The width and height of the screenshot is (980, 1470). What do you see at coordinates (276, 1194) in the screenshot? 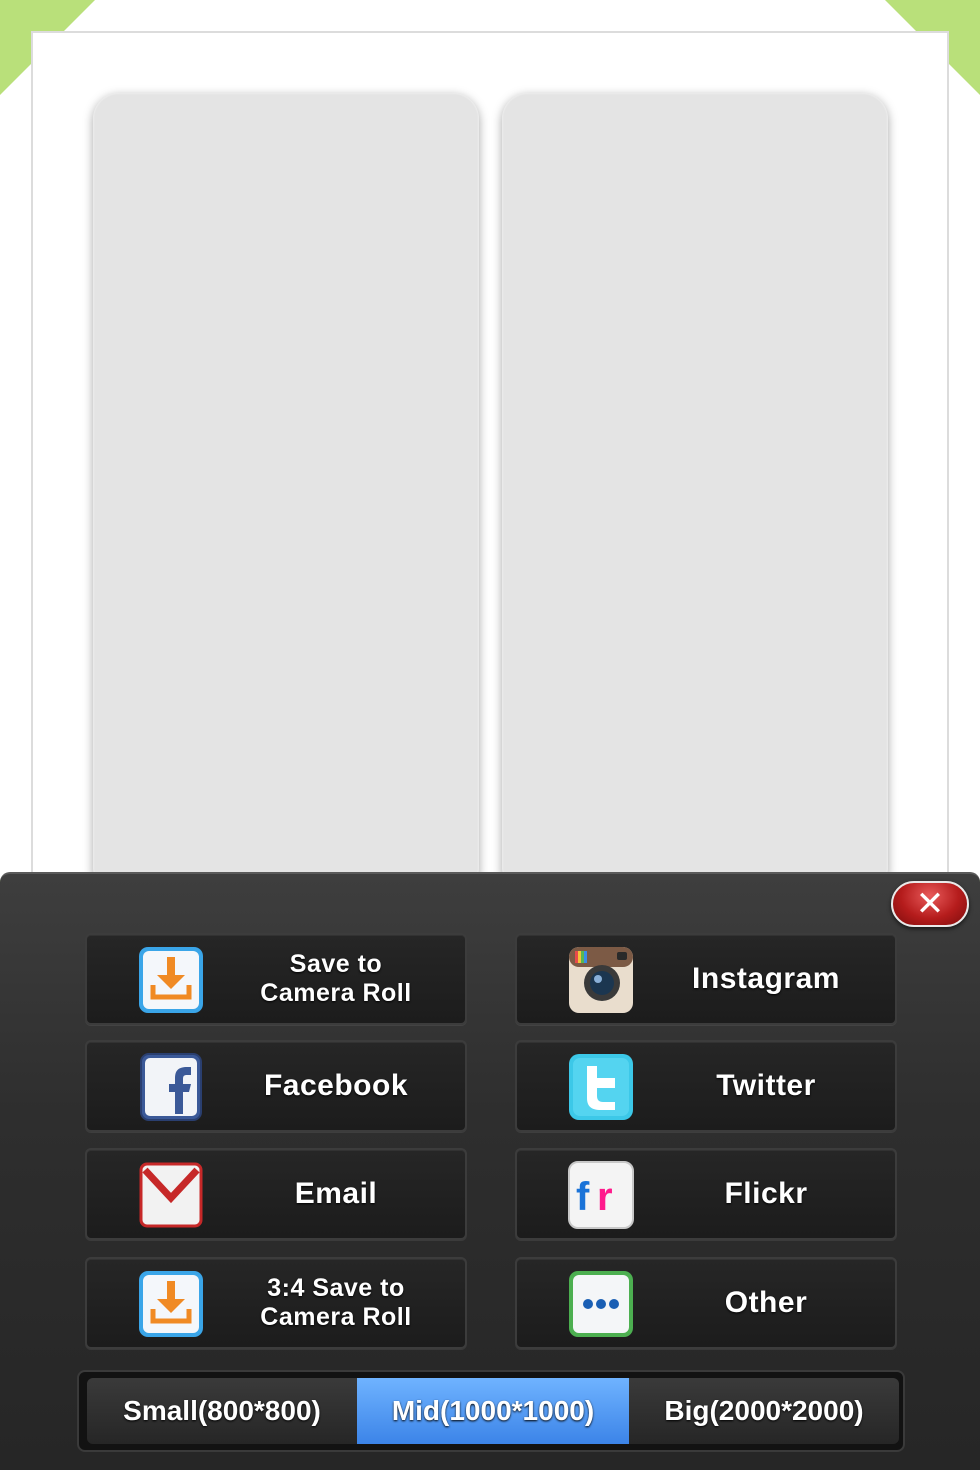
I see `email-button: Email` at bounding box center [276, 1194].